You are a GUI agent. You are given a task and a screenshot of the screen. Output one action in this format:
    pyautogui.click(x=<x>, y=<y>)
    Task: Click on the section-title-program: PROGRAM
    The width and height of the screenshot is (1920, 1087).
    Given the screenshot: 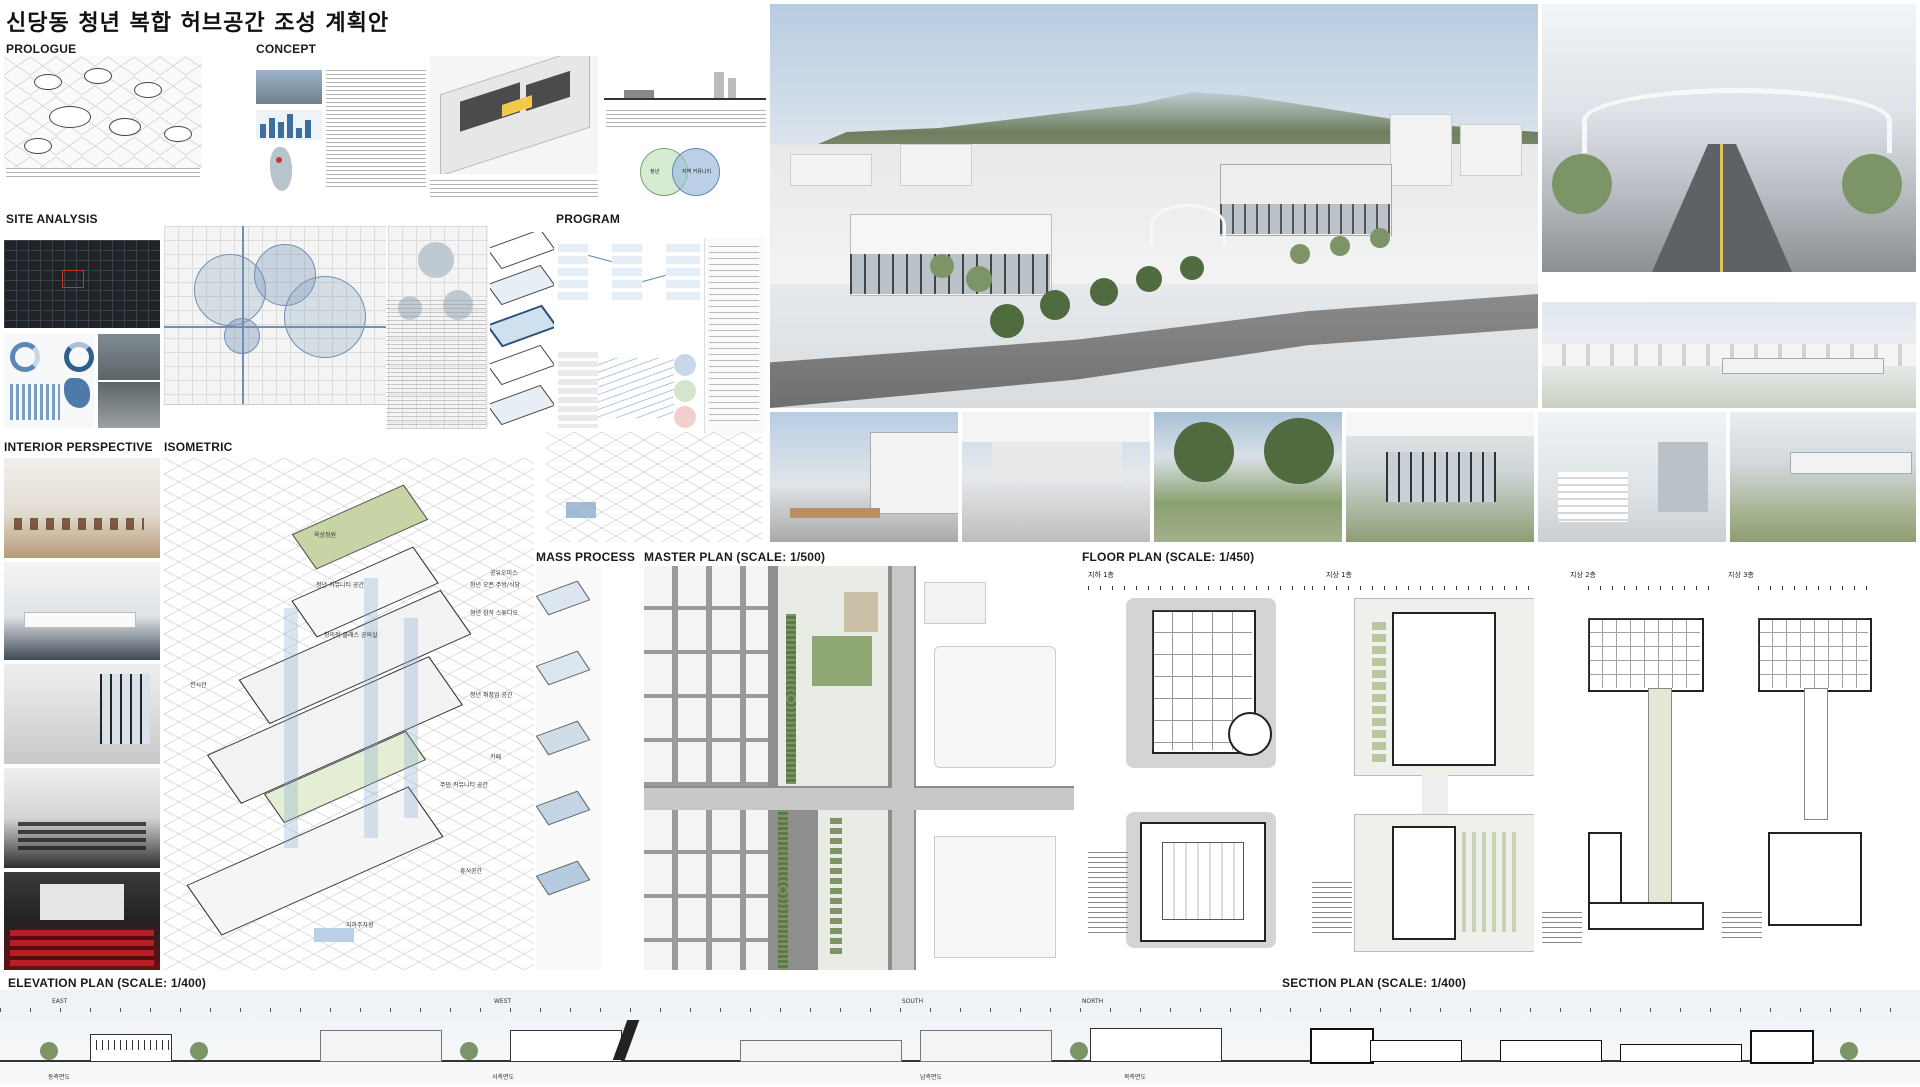 What is the action you would take?
    pyautogui.click(x=588, y=219)
    